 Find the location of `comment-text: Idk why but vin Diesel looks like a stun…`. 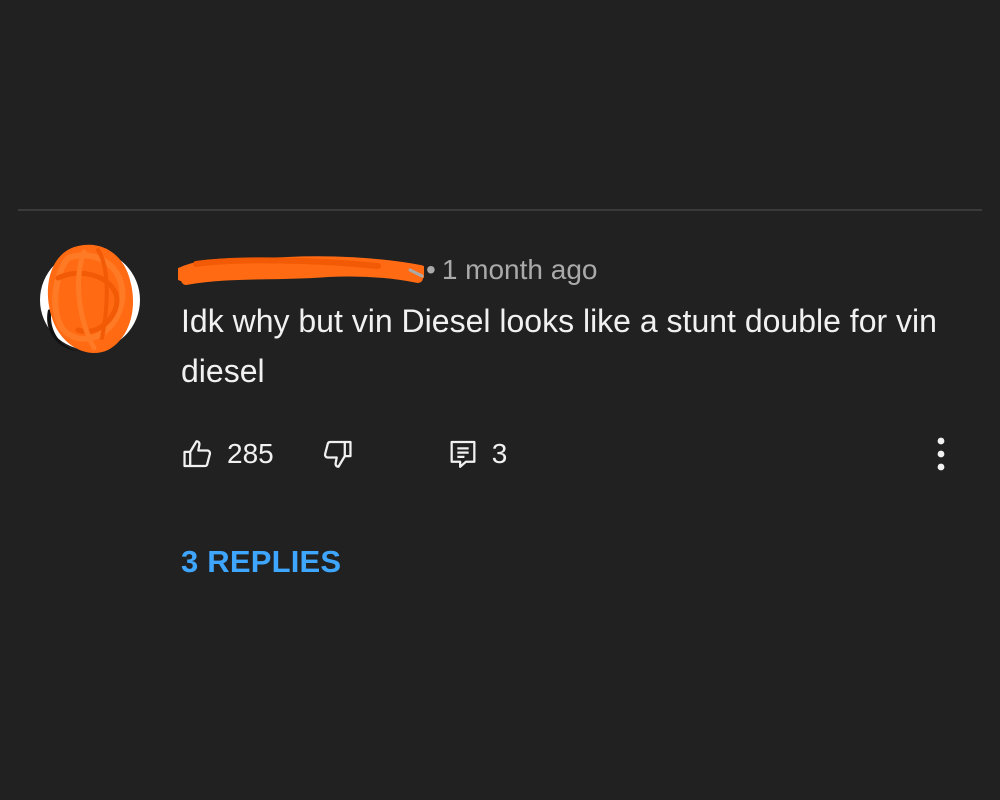

comment-text: Idk why but vin Diesel looks like a stun… is located at coordinates (559, 346).